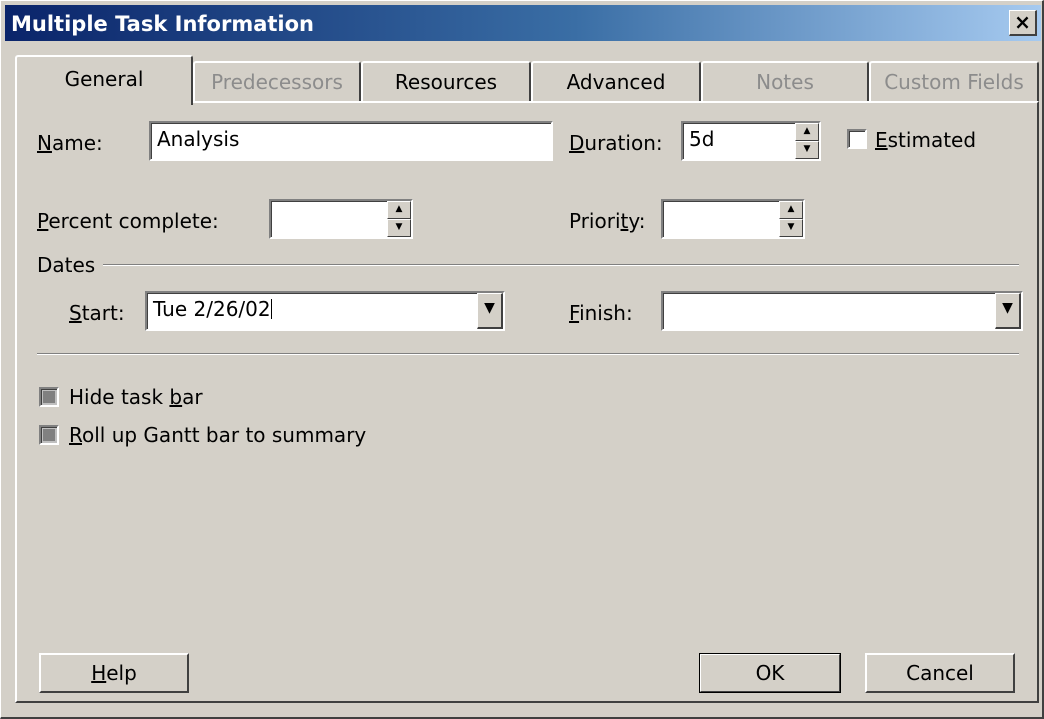 The height and width of the screenshot is (719, 1044). What do you see at coordinates (70, 143) in the screenshot?
I see `name-label: Name:` at bounding box center [70, 143].